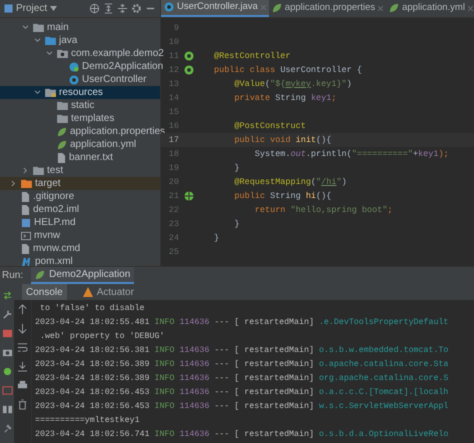  Describe the element at coordinates (7, 314) in the screenshot. I see `wrench-icon` at that location.